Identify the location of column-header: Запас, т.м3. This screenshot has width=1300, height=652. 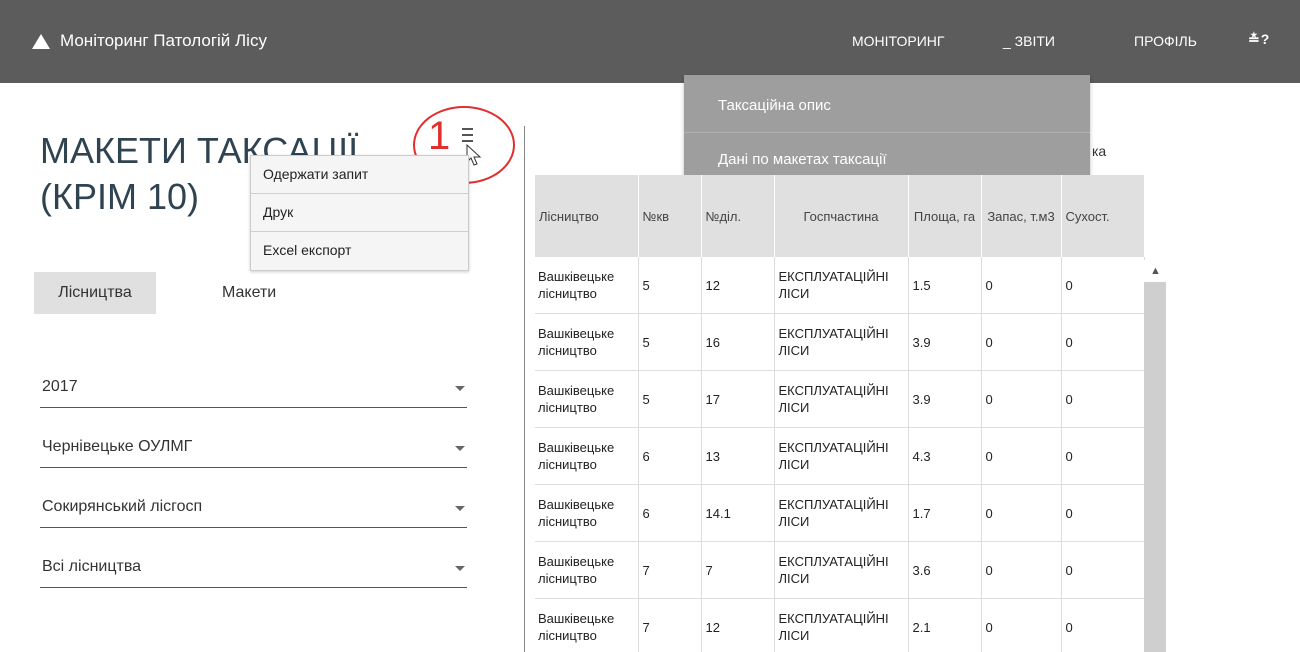
(1021, 216).